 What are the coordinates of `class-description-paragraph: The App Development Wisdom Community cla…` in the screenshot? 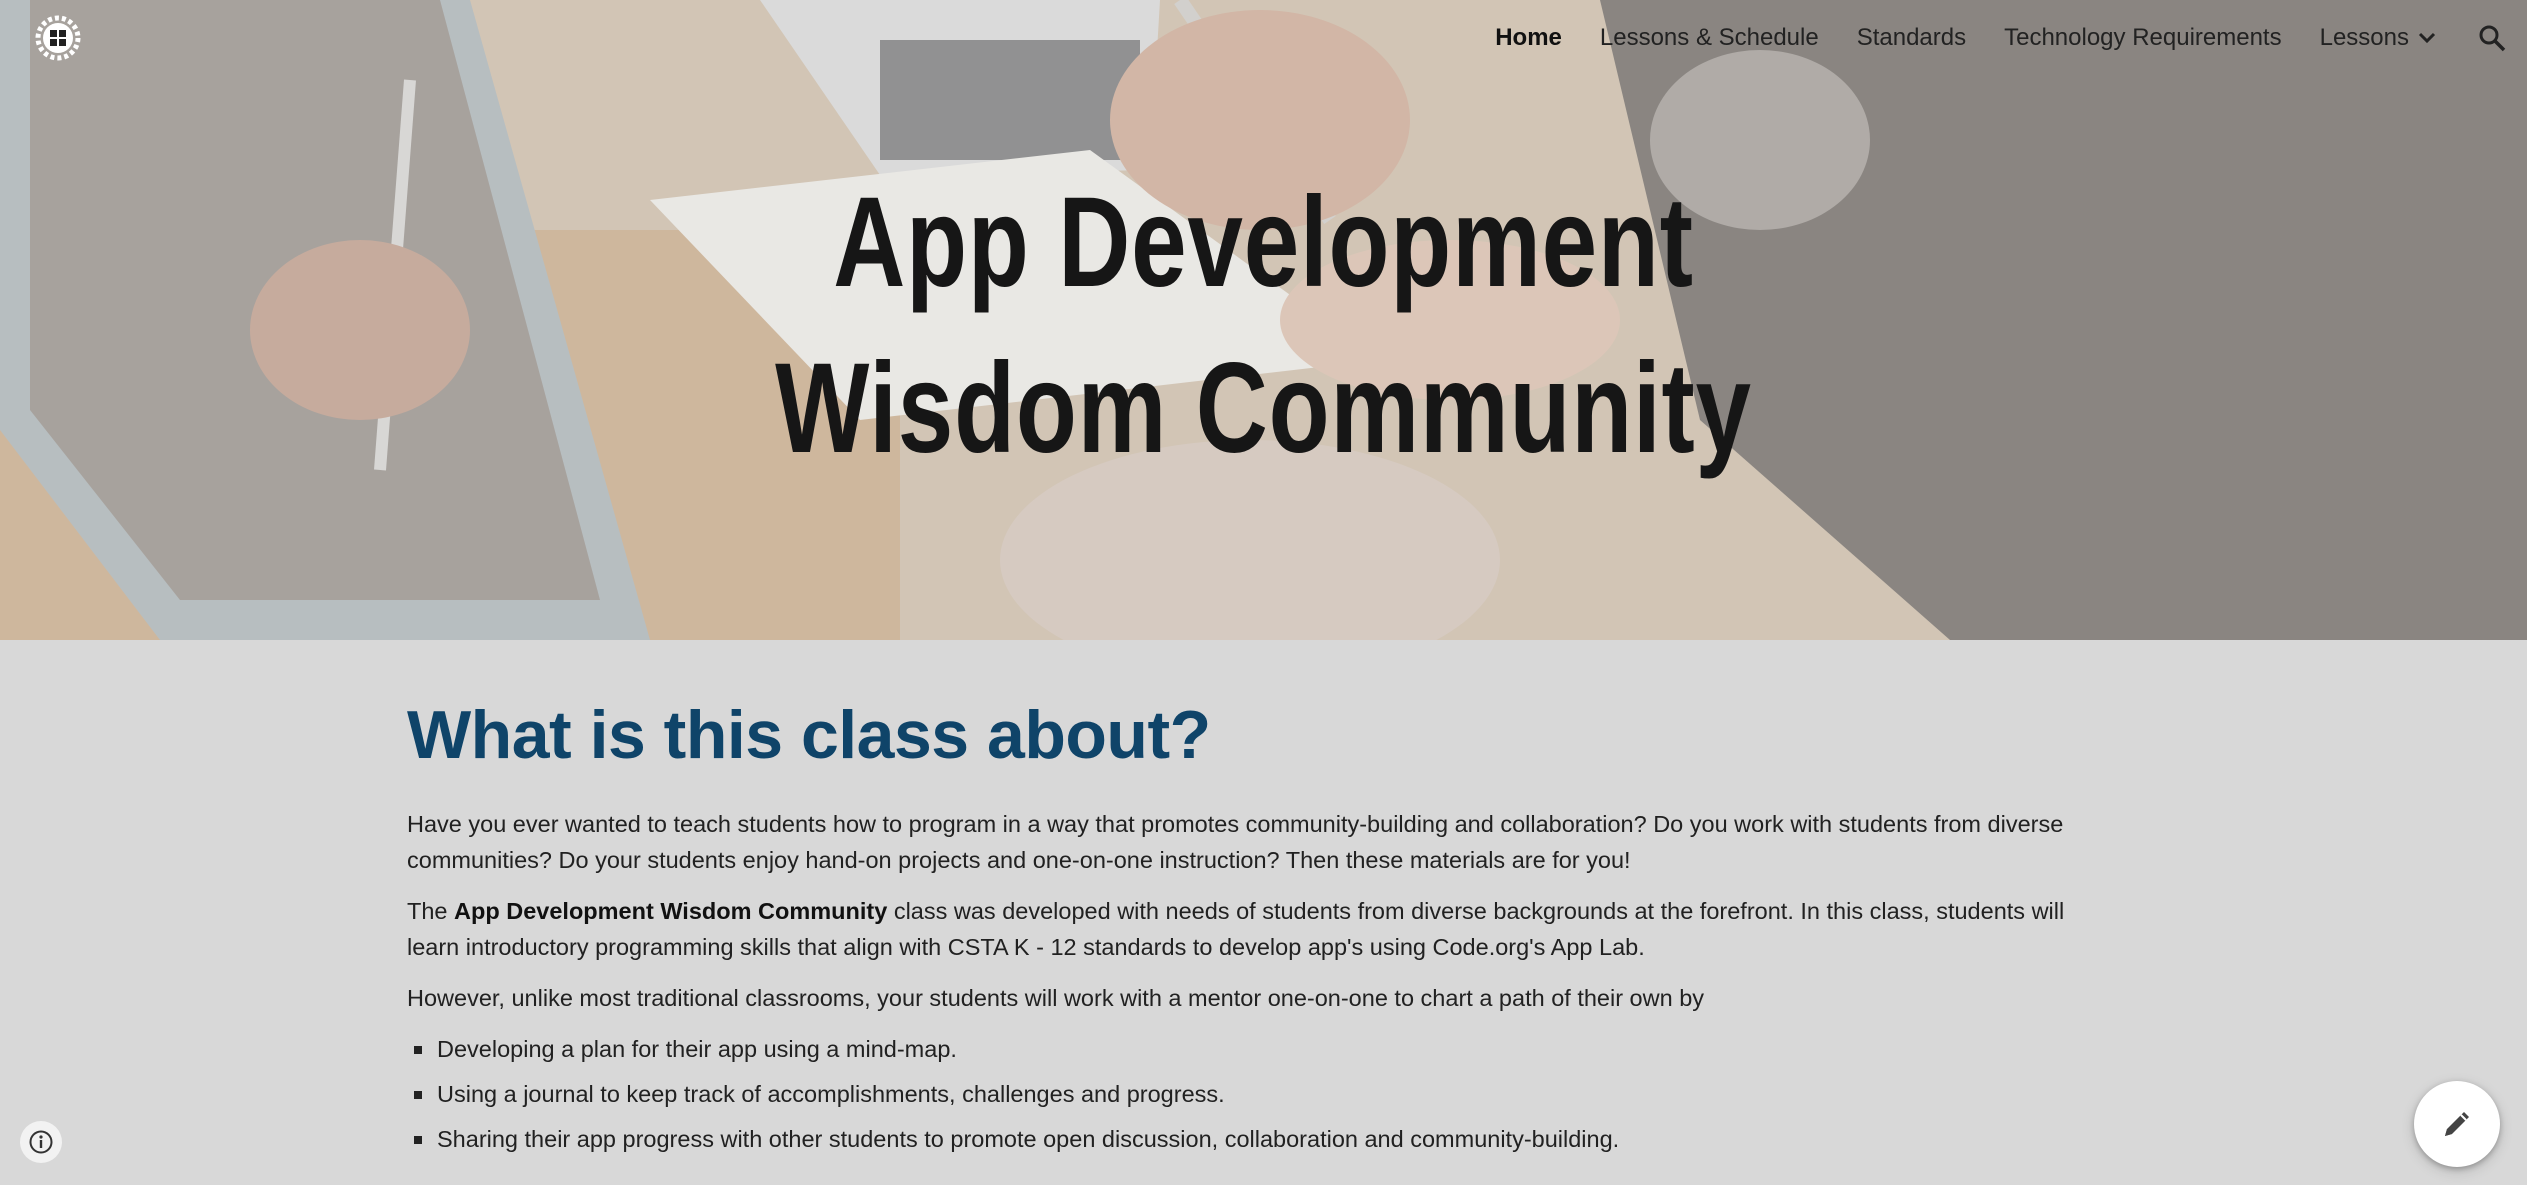 It's located at (1262, 929).